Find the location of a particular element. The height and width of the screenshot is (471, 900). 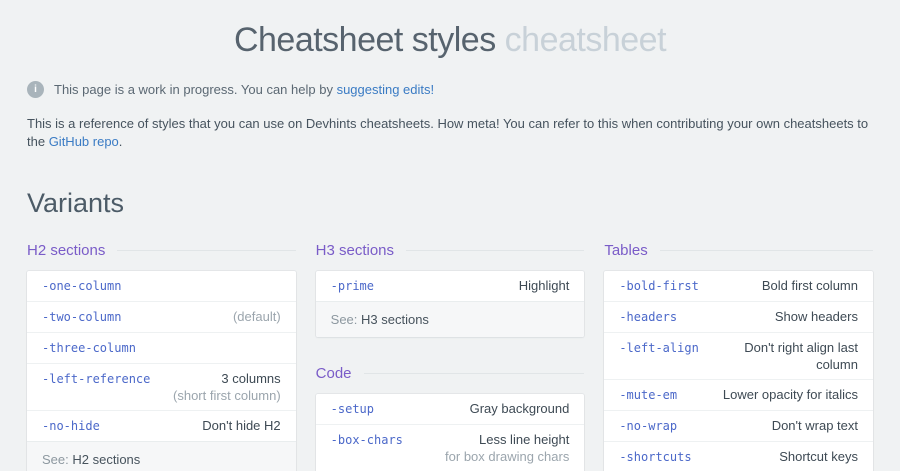

variant-code: -bold-first is located at coordinates (659, 286).